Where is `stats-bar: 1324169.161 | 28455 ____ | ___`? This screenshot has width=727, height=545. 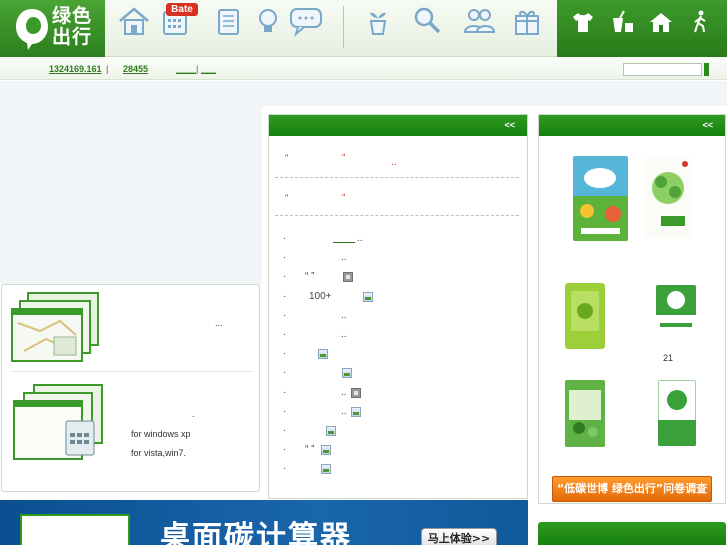 stats-bar: 1324169.161 | 28455 ____ | ___ is located at coordinates (363, 69).